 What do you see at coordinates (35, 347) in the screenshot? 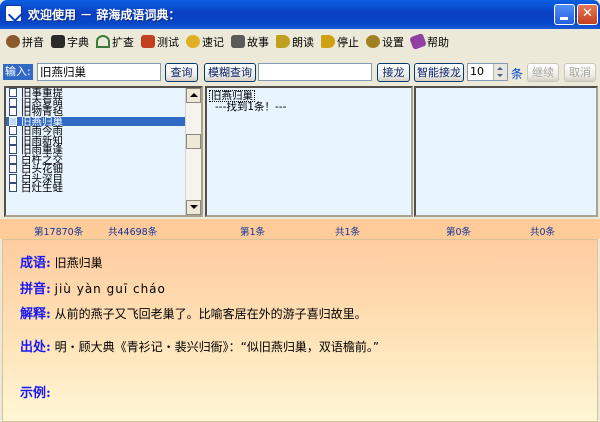
I see `source-label: 出处:` at bounding box center [35, 347].